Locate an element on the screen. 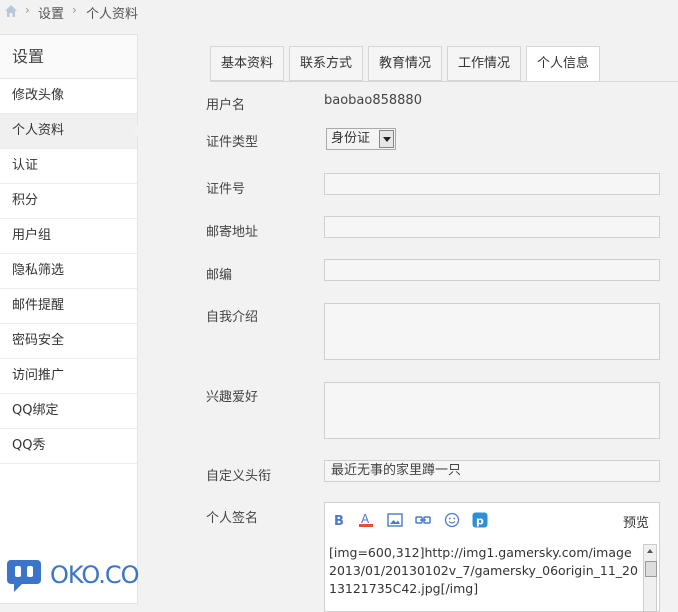  sidebar-title: 设置 is located at coordinates (68, 57).